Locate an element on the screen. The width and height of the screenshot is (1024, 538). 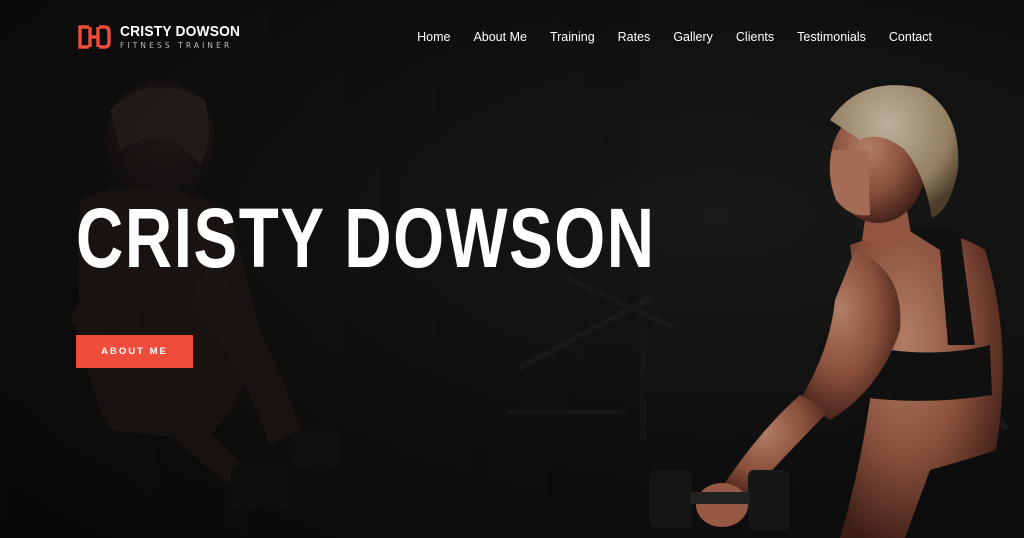
brand-name: CRISTY DOWSON is located at coordinates (180, 32).